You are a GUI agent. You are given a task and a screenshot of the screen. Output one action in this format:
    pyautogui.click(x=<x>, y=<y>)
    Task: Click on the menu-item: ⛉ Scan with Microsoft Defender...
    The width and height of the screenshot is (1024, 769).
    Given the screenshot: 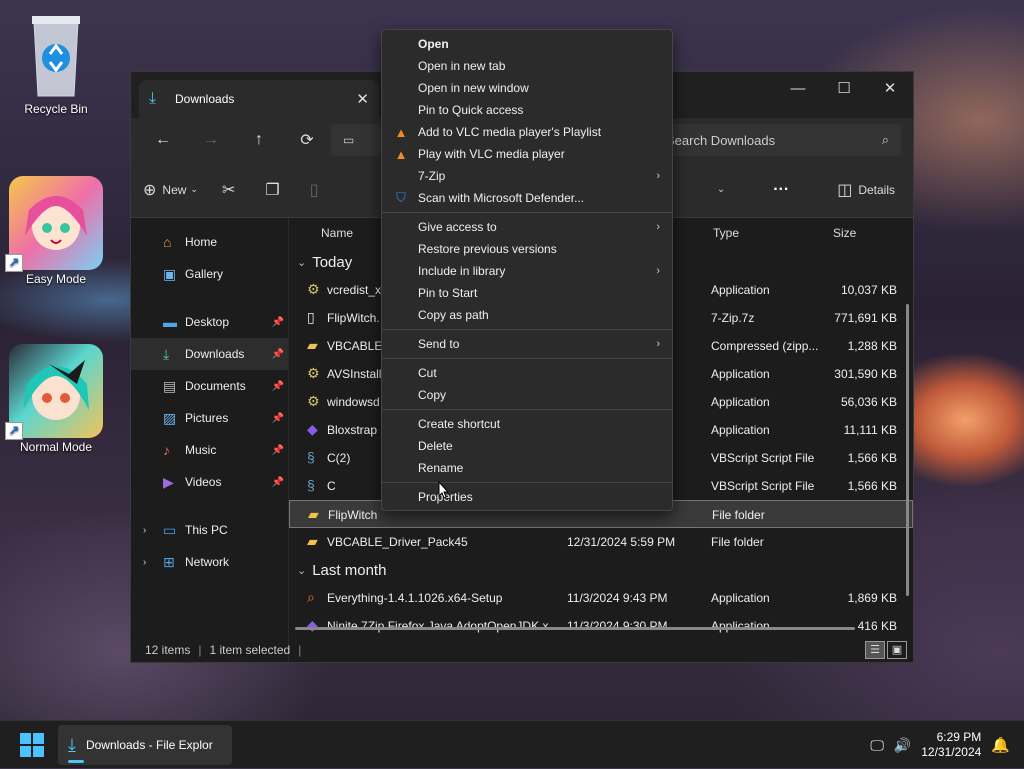 What is the action you would take?
    pyautogui.click(x=527, y=198)
    